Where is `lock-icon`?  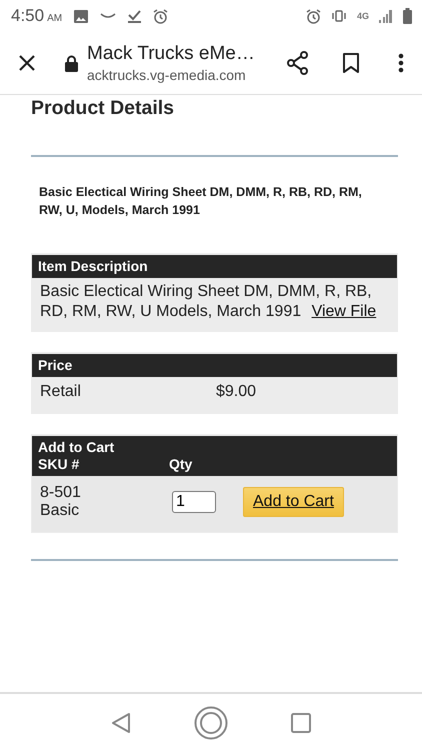 lock-icon is located at coordinates (71, 63).